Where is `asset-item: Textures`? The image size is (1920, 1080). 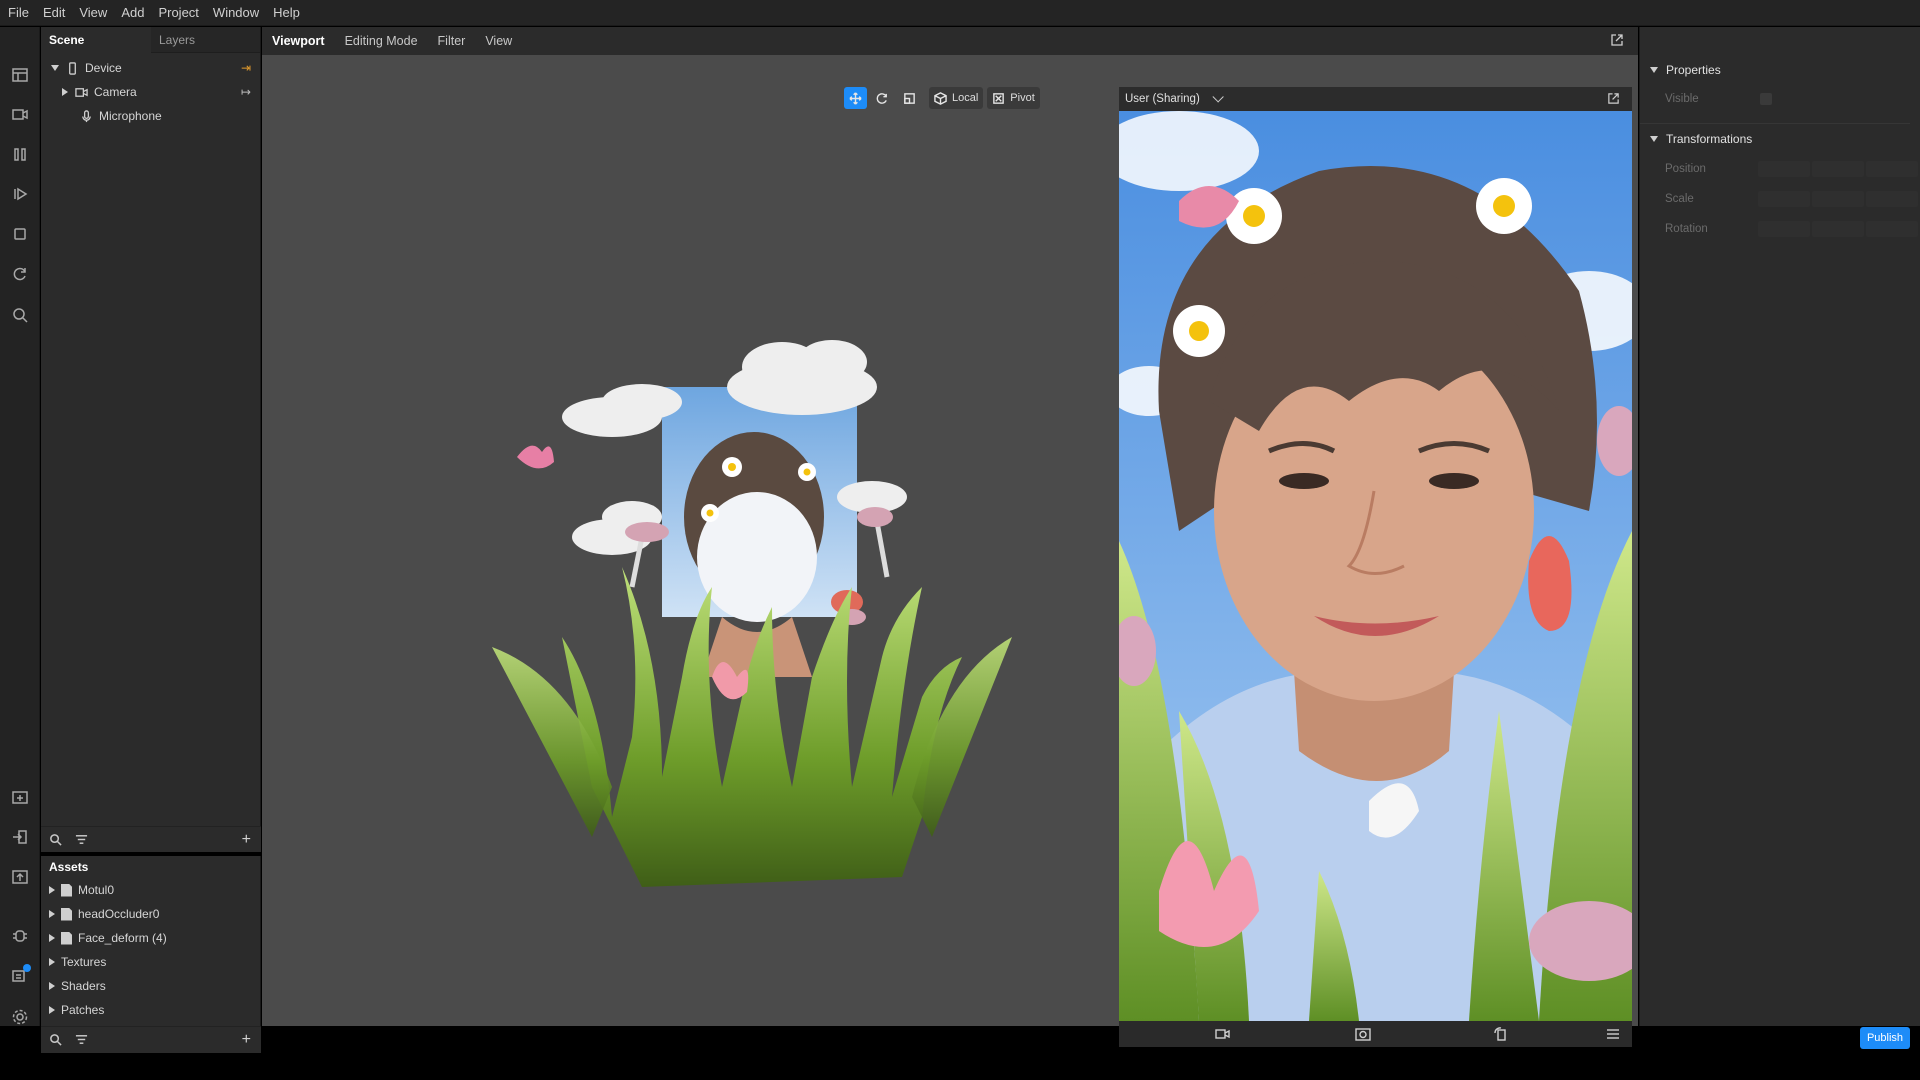
asset-item: Textures is located at coordinates (150, 962).